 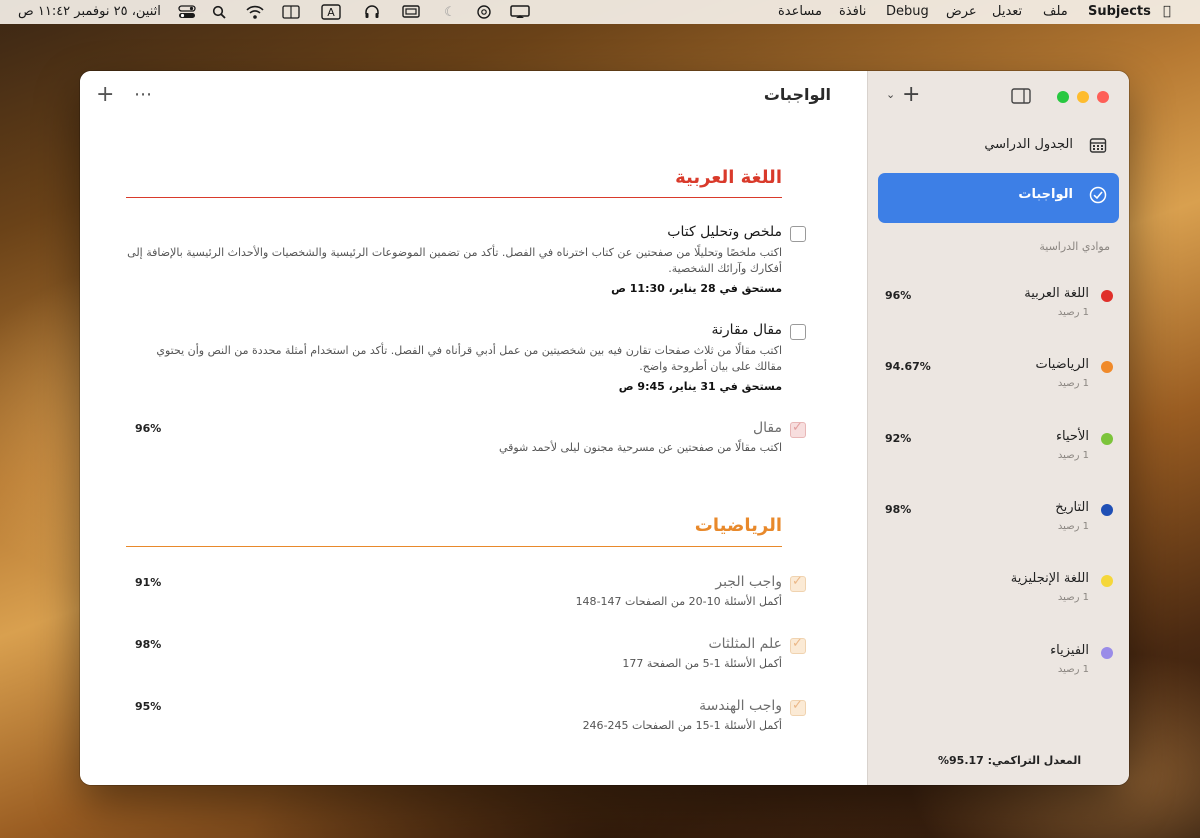 I want to click on task-description: أكمل الأسئلة 1-5 من الصفحة 177, so click(x=702, y=663).